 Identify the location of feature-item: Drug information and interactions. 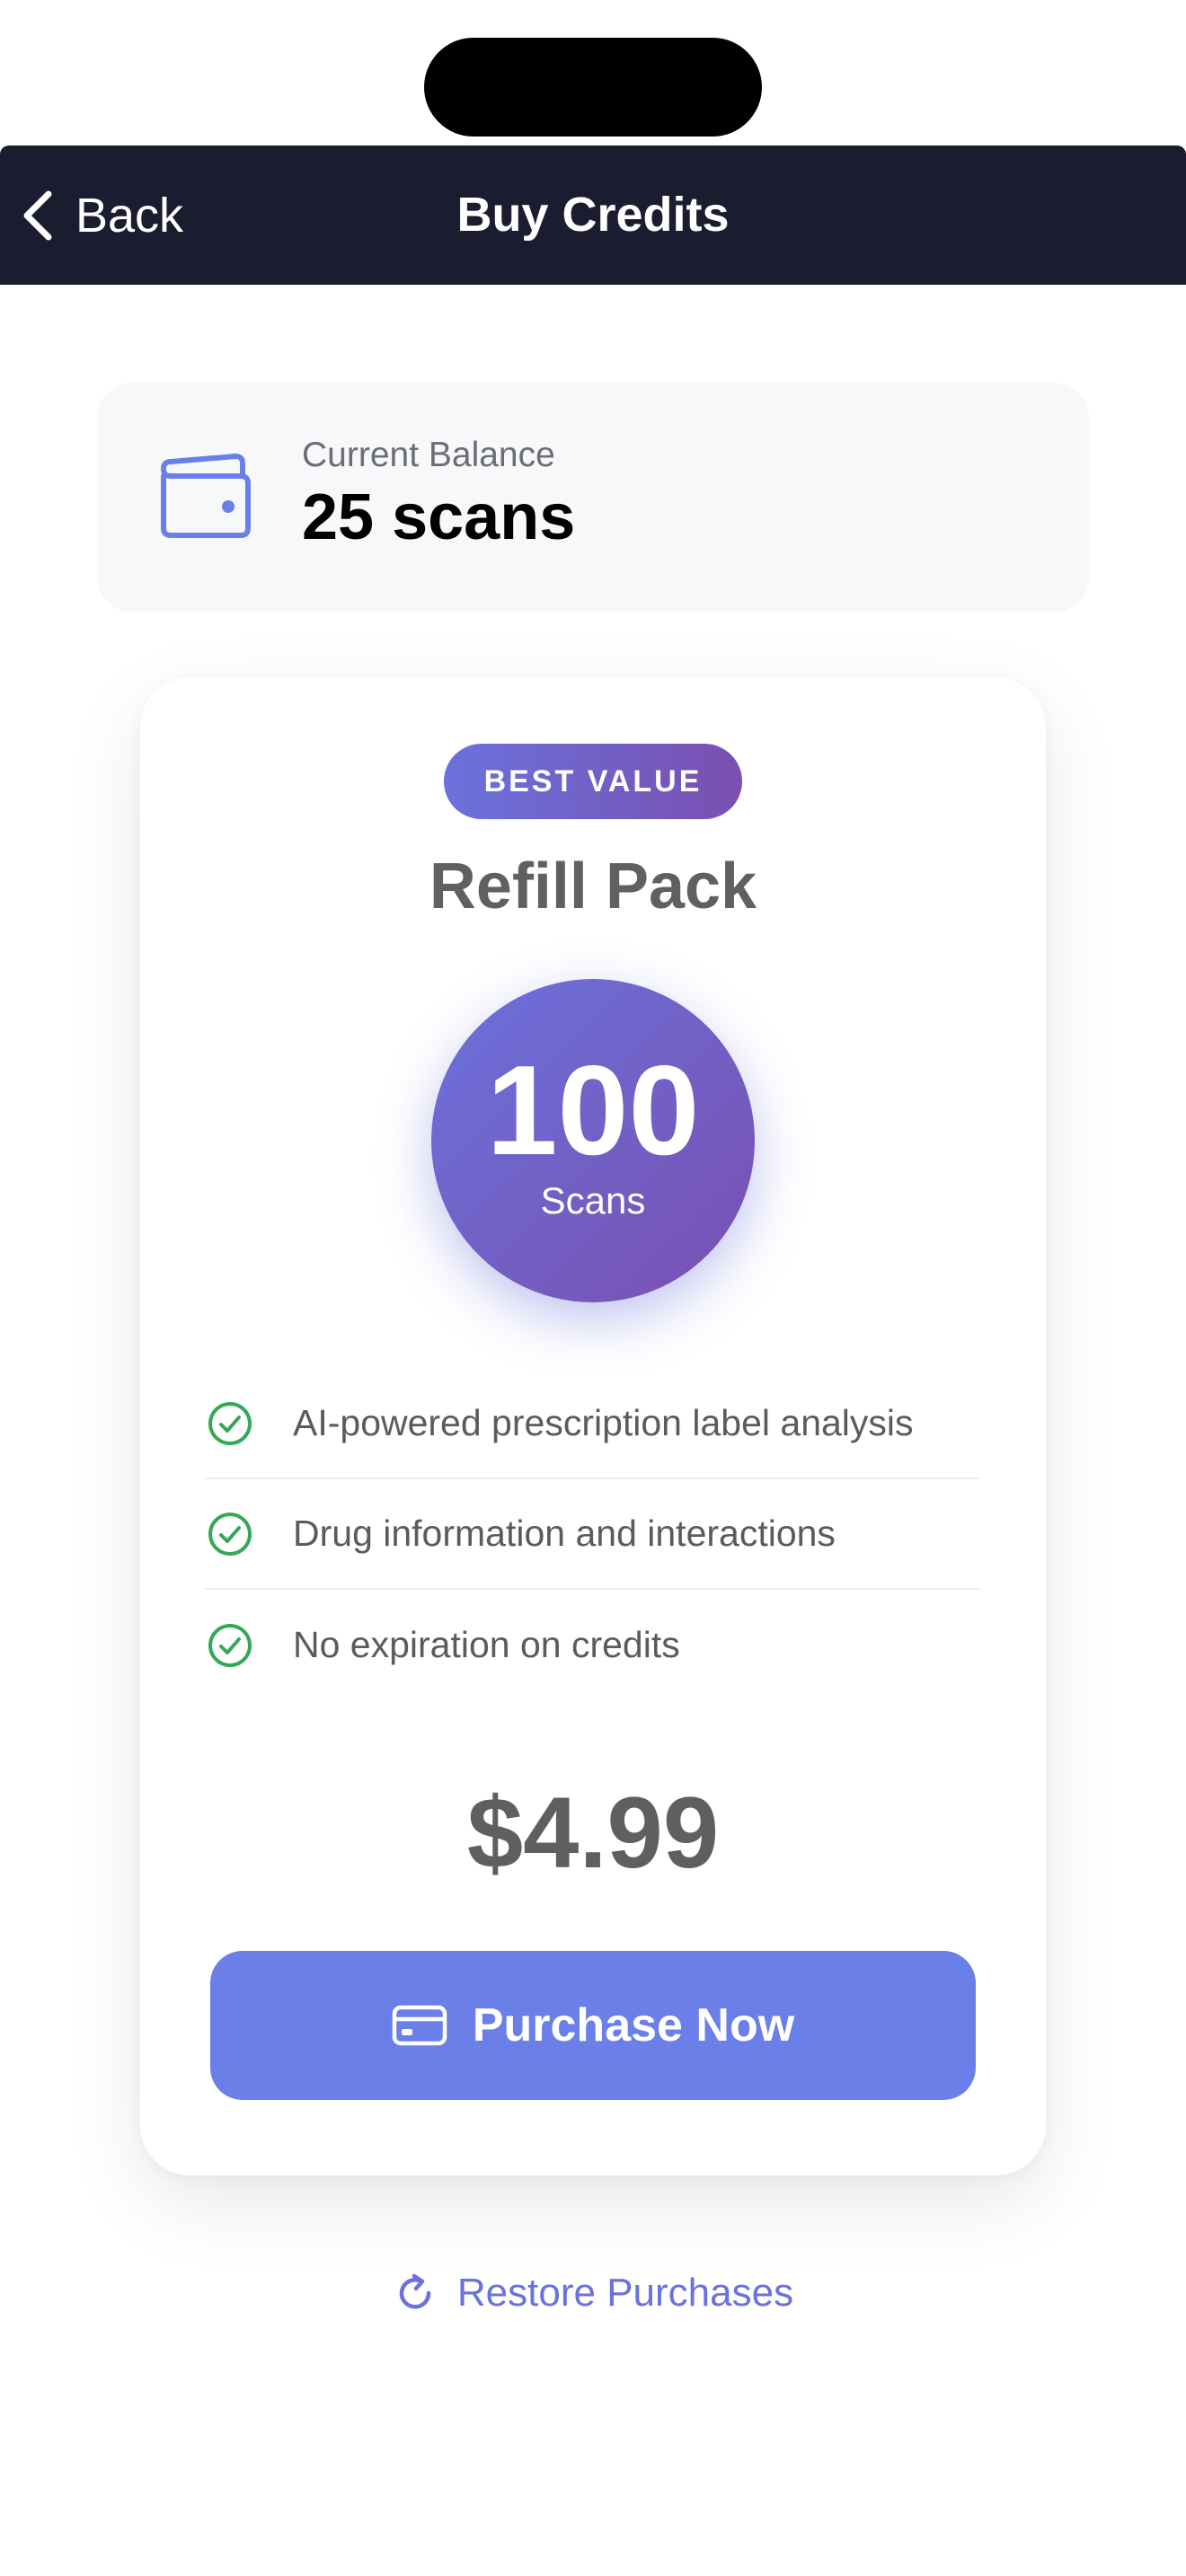
(593, 1534).